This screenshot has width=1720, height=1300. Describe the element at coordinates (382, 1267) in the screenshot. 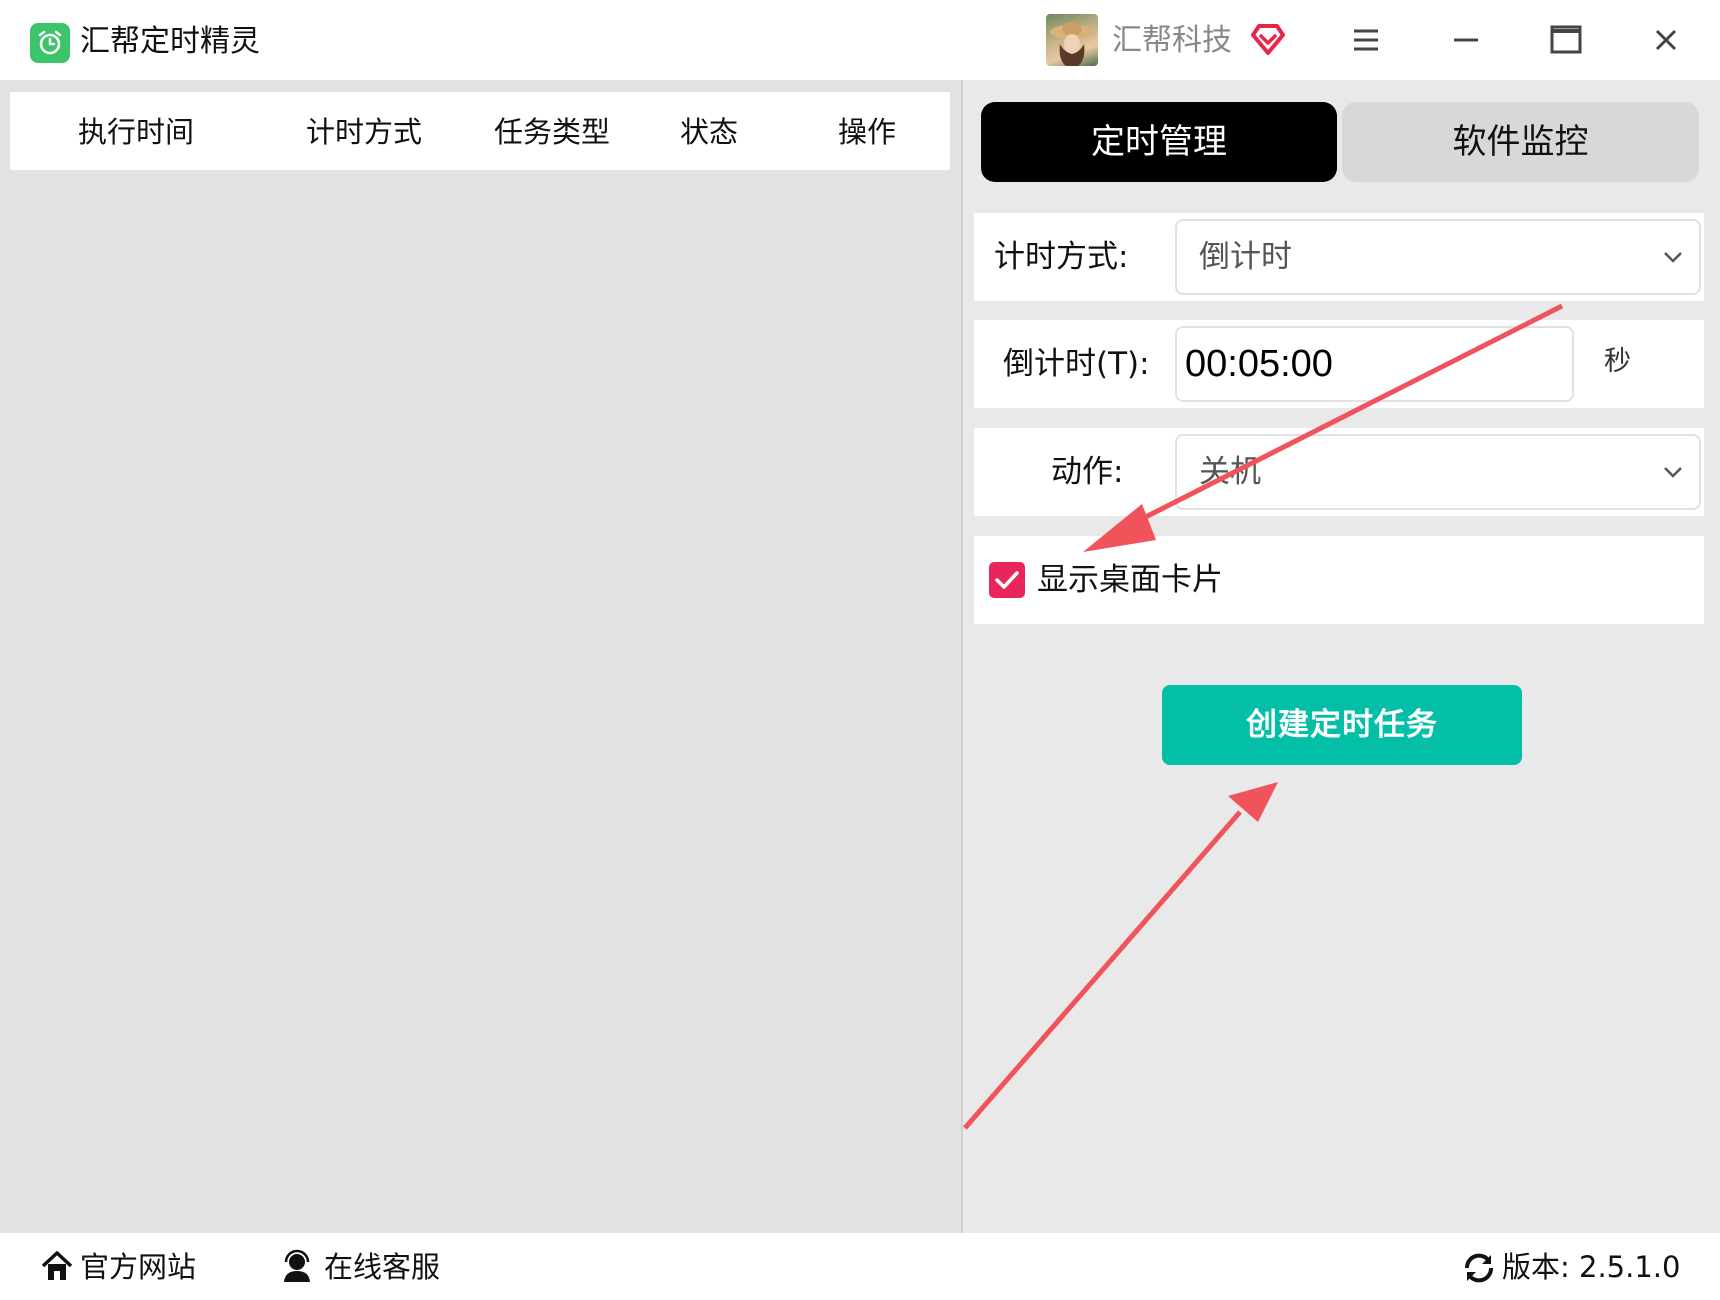

I see `online-support-label: 在线客服` at that location.